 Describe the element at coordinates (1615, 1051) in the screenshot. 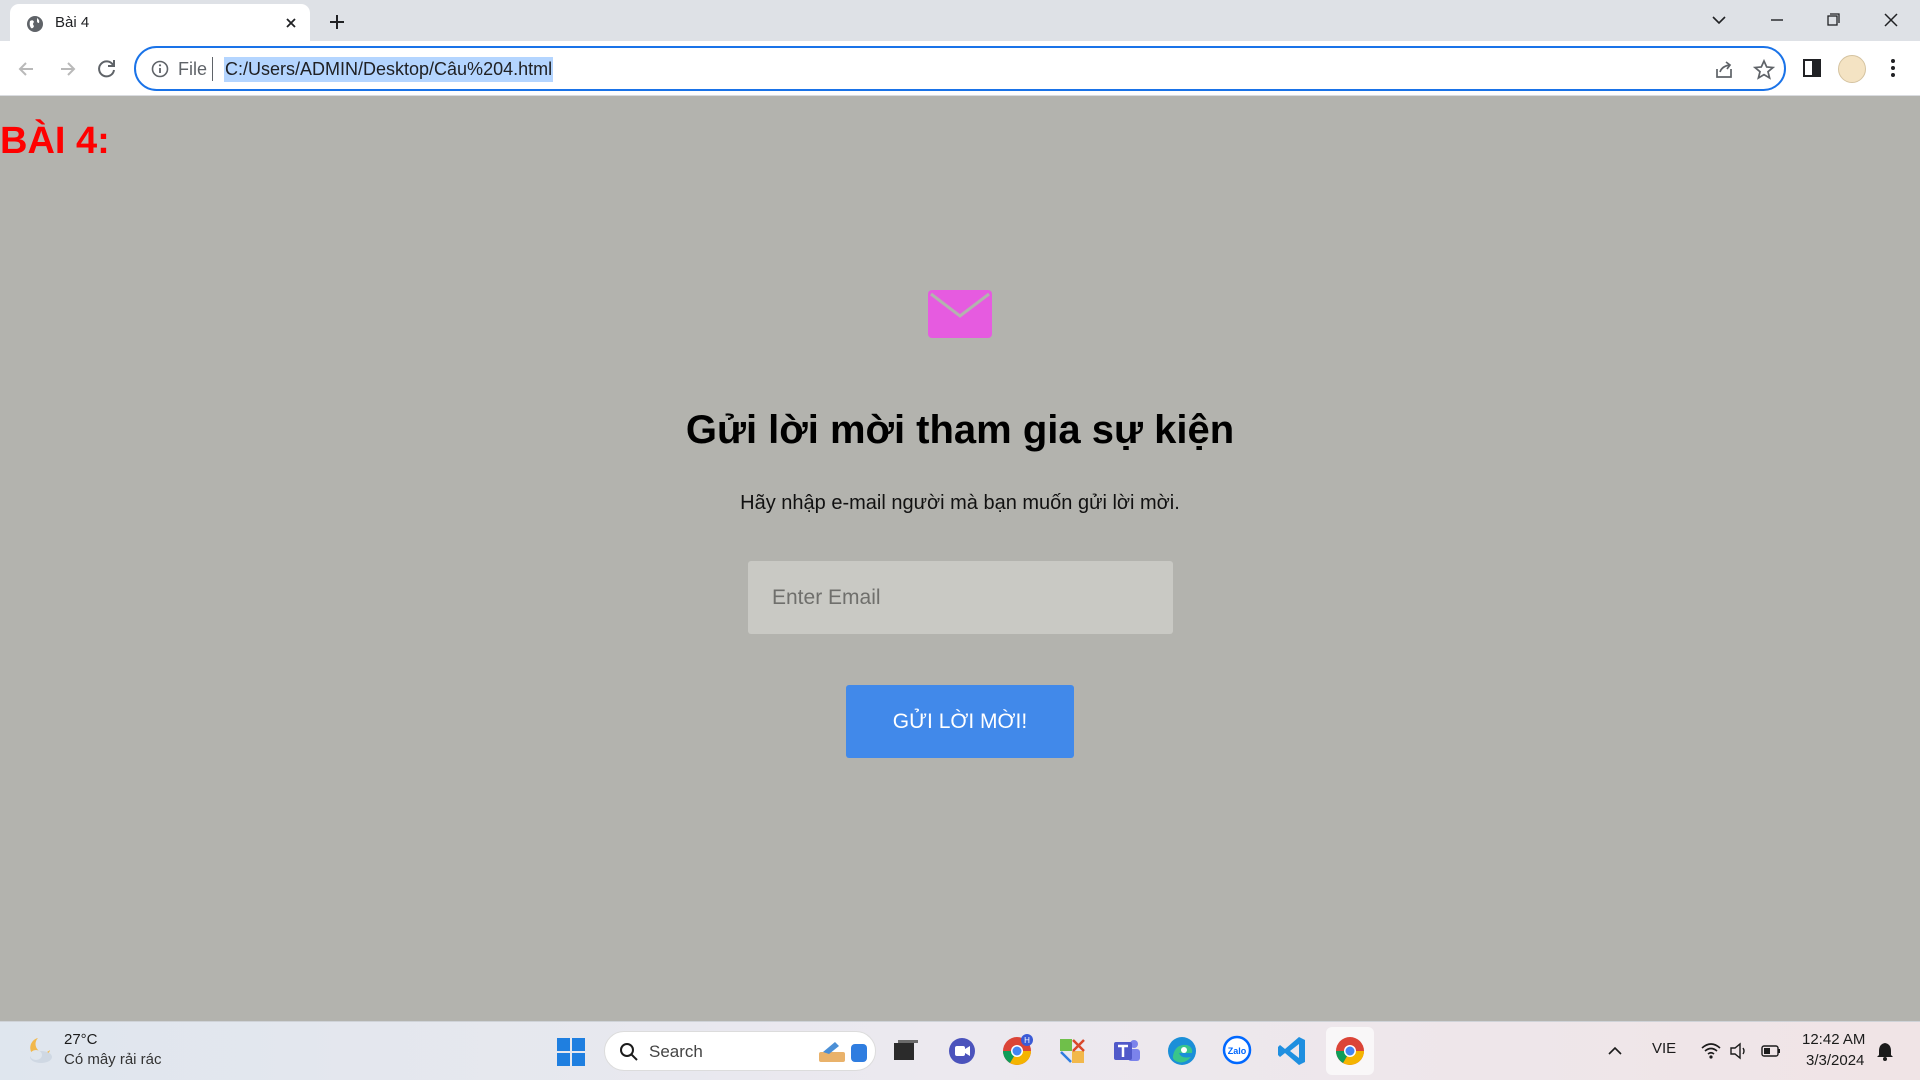

I see `chevron-up-icon` at that location.